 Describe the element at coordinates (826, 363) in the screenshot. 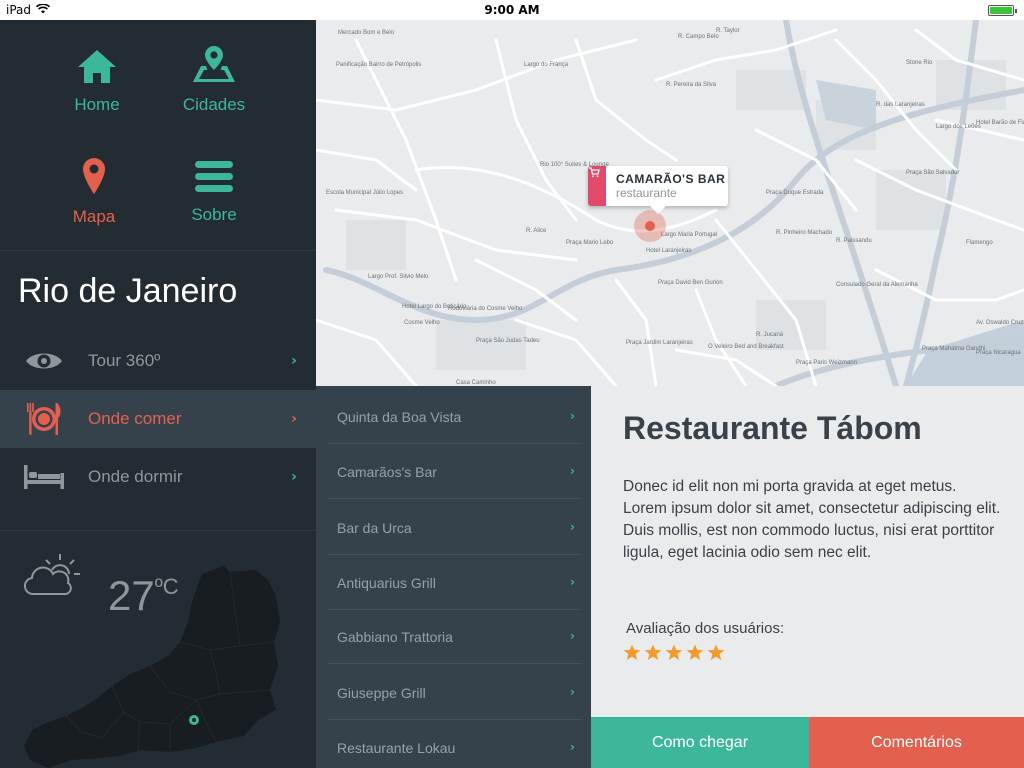

I see `map-street-label: Praça Paris Weizmann` at that location.